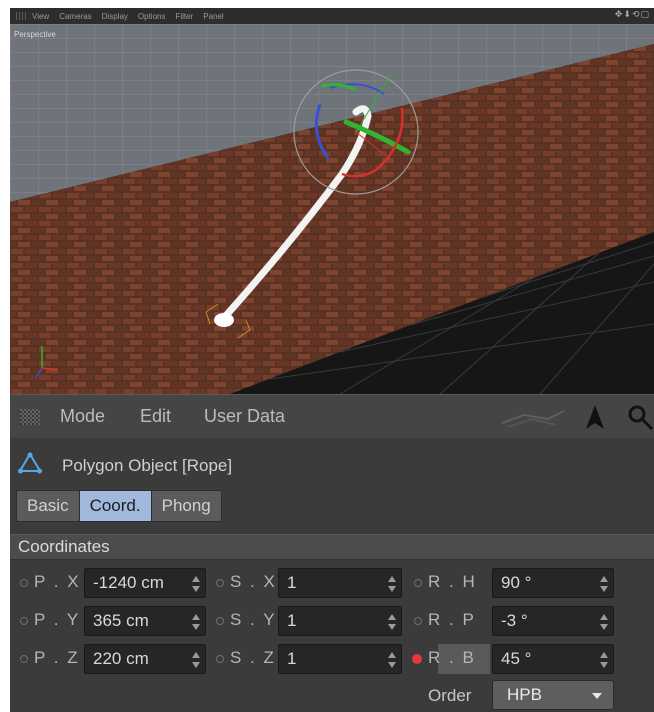 The width and height of the screenshot is (654, 712). I want to click on input-py: 365 cm, so click(145, 621).